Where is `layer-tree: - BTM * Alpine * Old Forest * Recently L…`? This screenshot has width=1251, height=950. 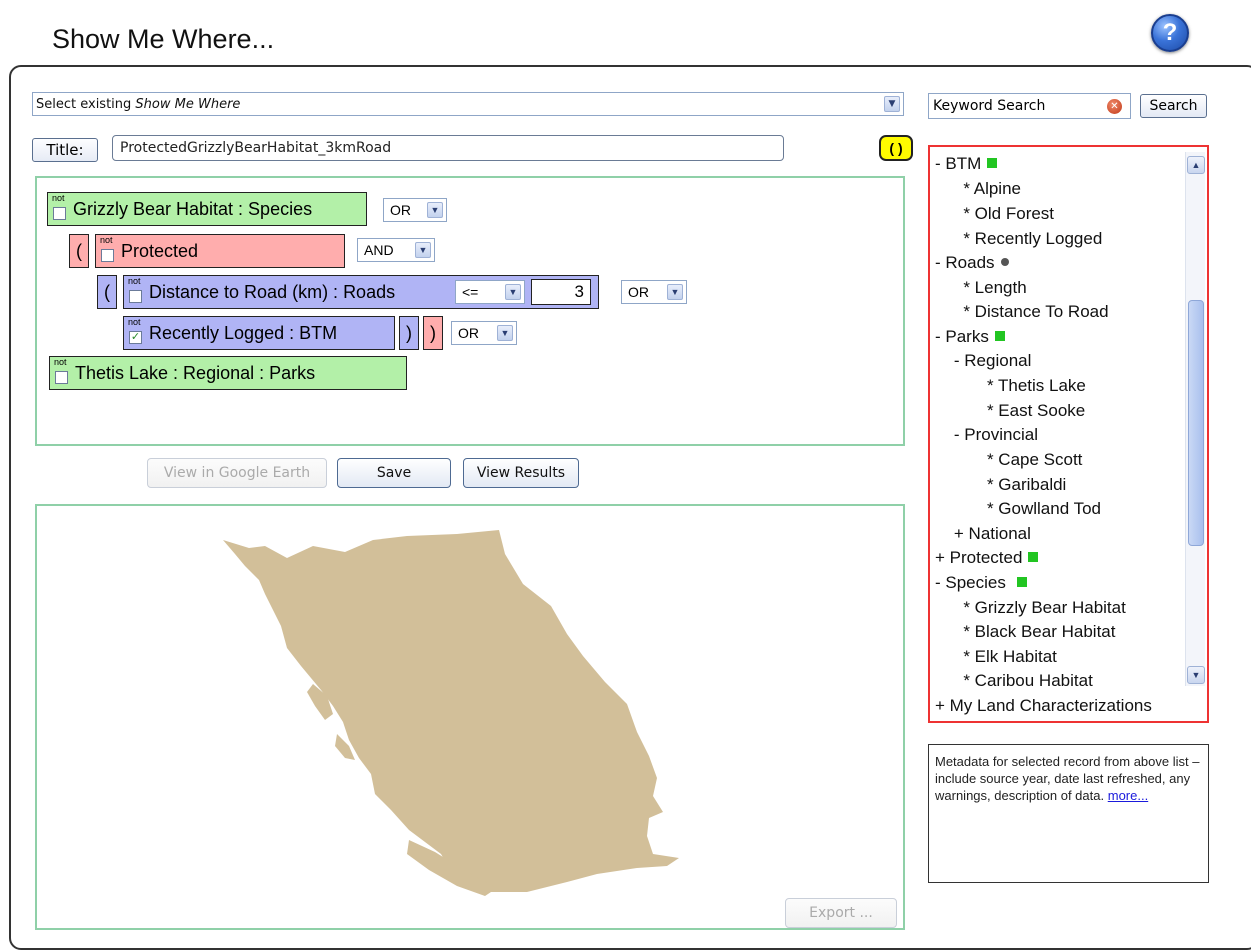 layer-tree: - BTM * Alpine * Old Forest * Recently L… is located at coordinates (1068, 434).